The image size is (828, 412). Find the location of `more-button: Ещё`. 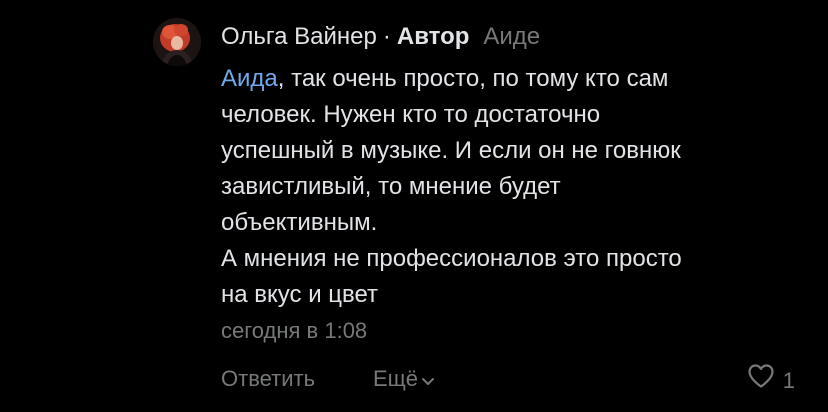

more-button: Ещё is located at coordinates (404, 379).